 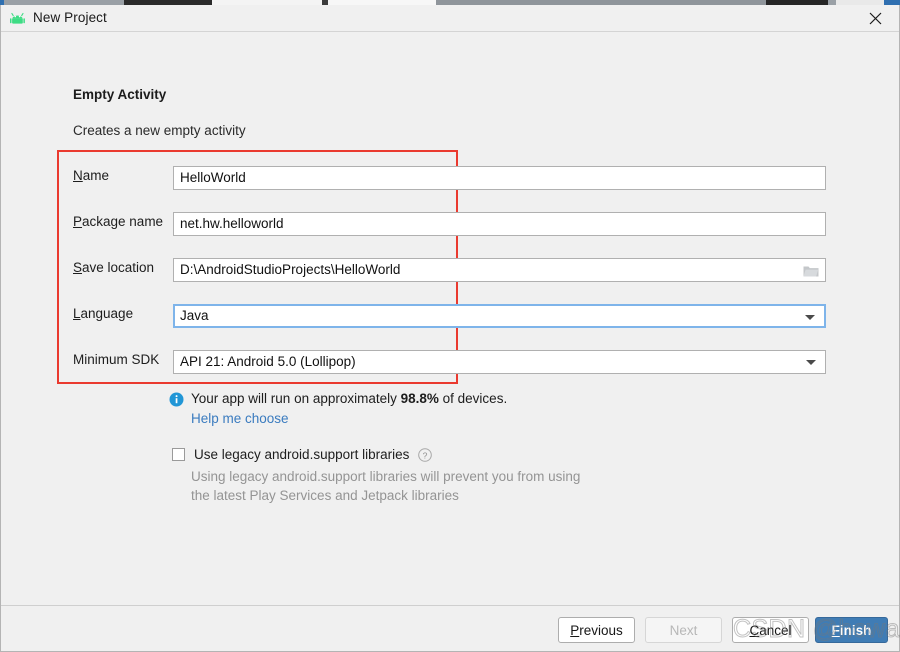 I want to click on label-minimum-sdk: Minimum SDK, so click(x=116, y=359).